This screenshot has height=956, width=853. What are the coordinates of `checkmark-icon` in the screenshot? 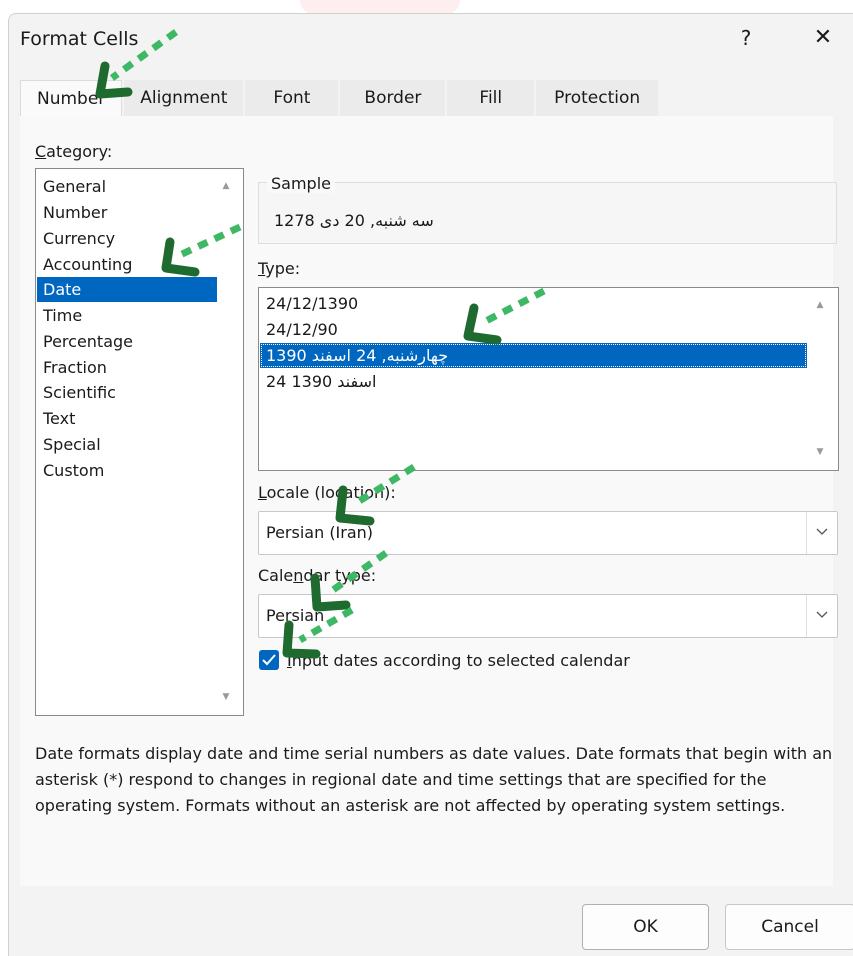 It's located at (269, 660).